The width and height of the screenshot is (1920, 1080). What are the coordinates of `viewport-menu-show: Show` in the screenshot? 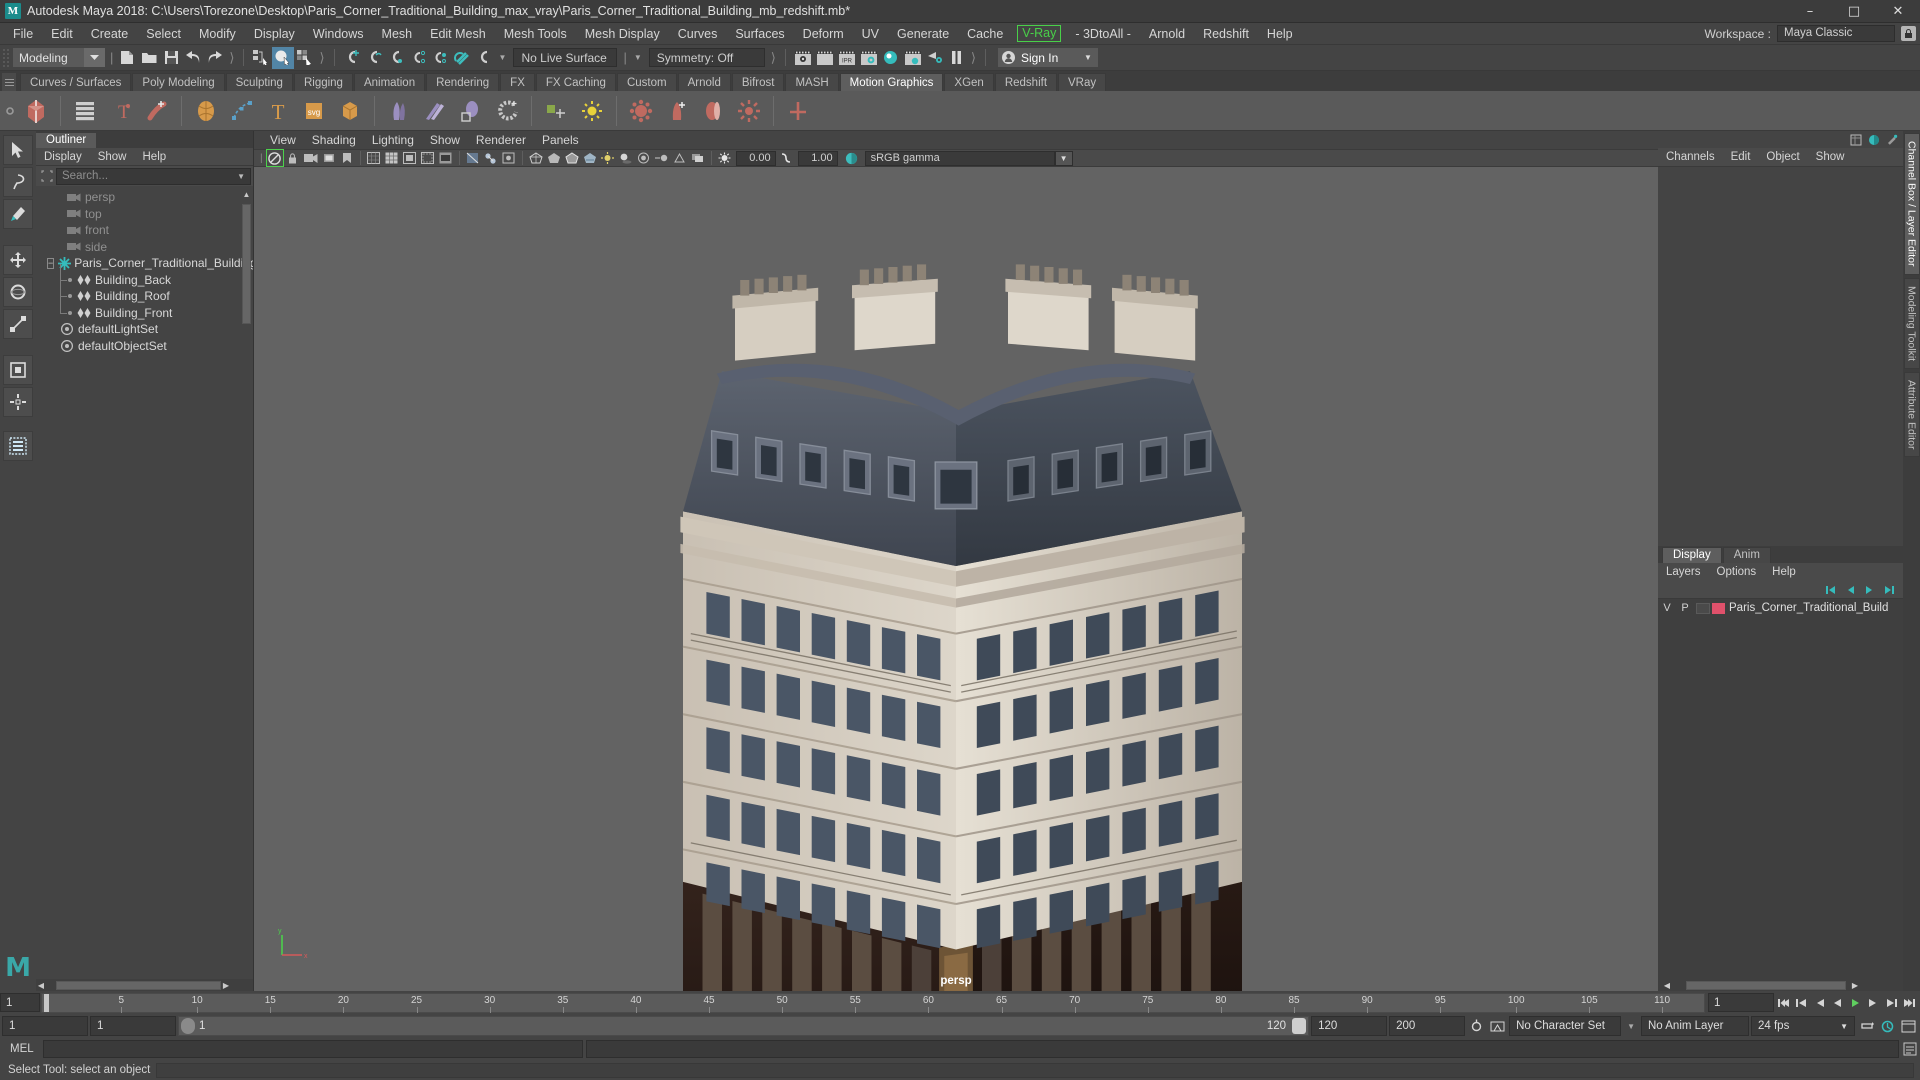 It's located at (445, 140).